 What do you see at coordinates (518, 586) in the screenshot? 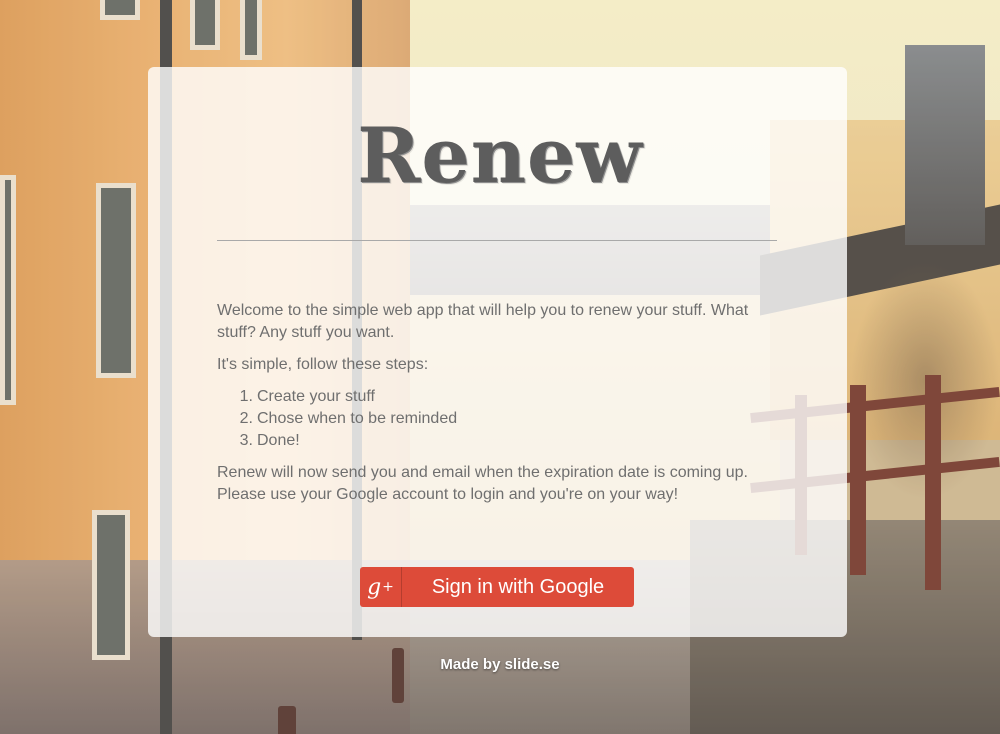
I see `google-signin-label: Sign in with Google` at bounding box center [518, 586].